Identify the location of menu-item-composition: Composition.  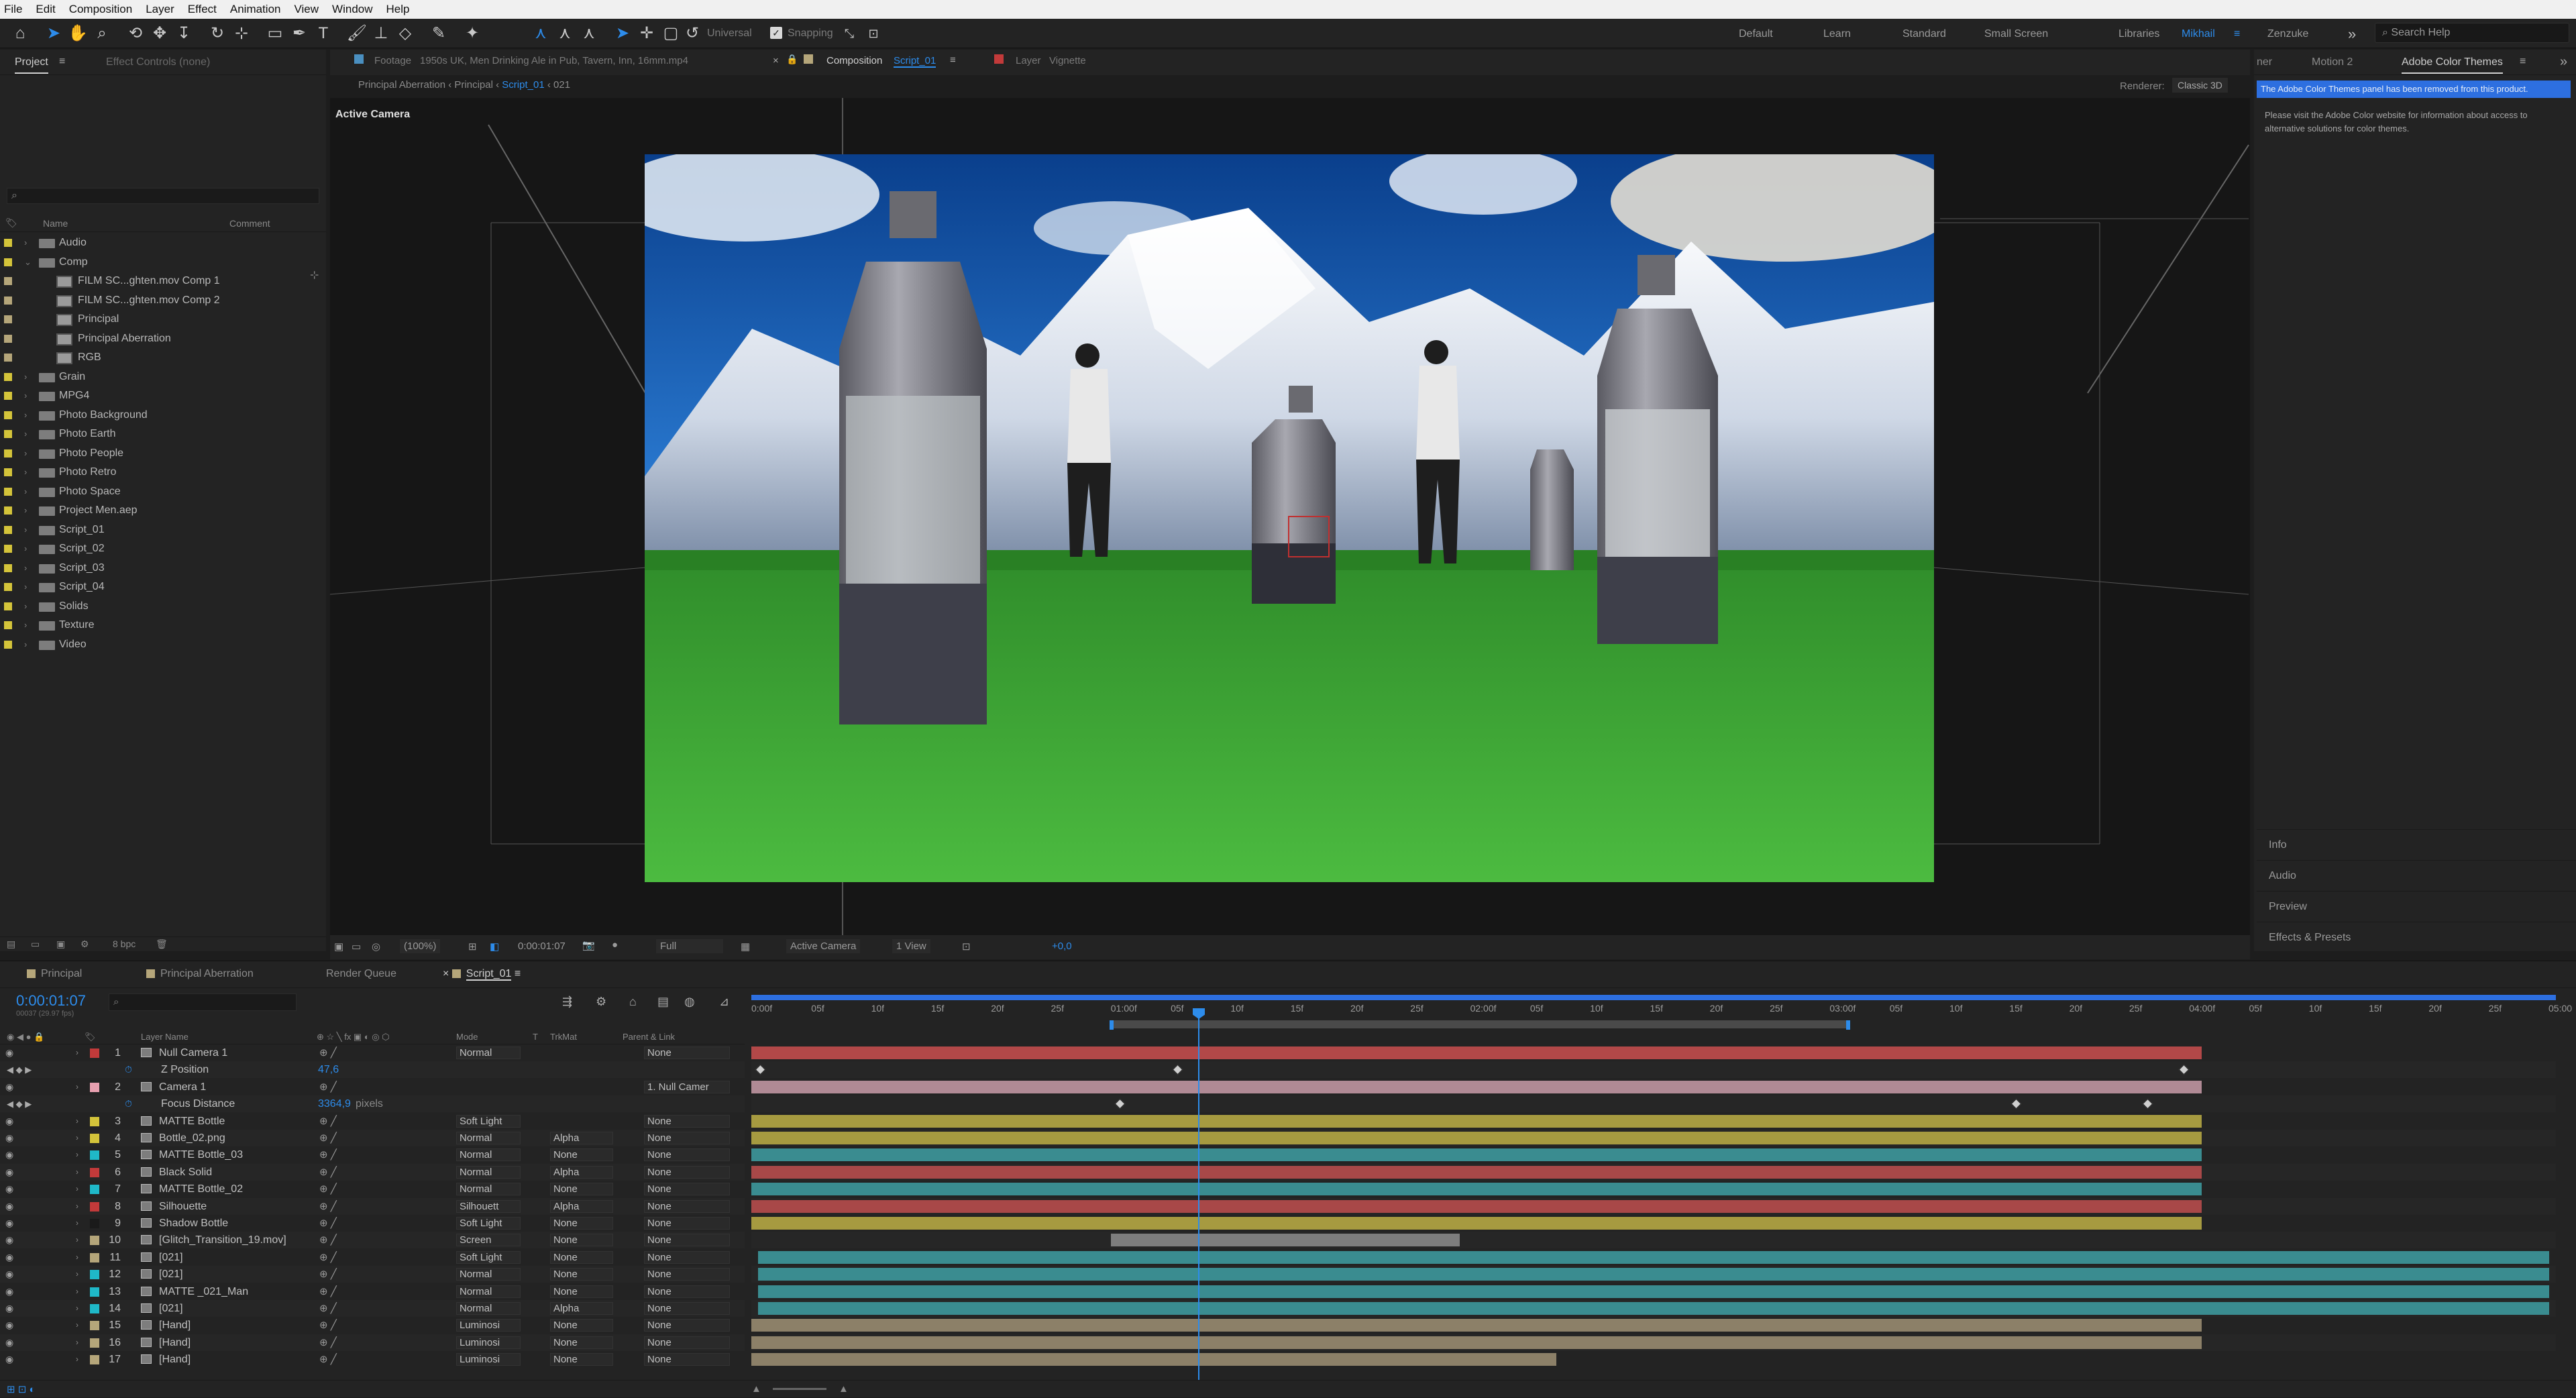
(101, 9).